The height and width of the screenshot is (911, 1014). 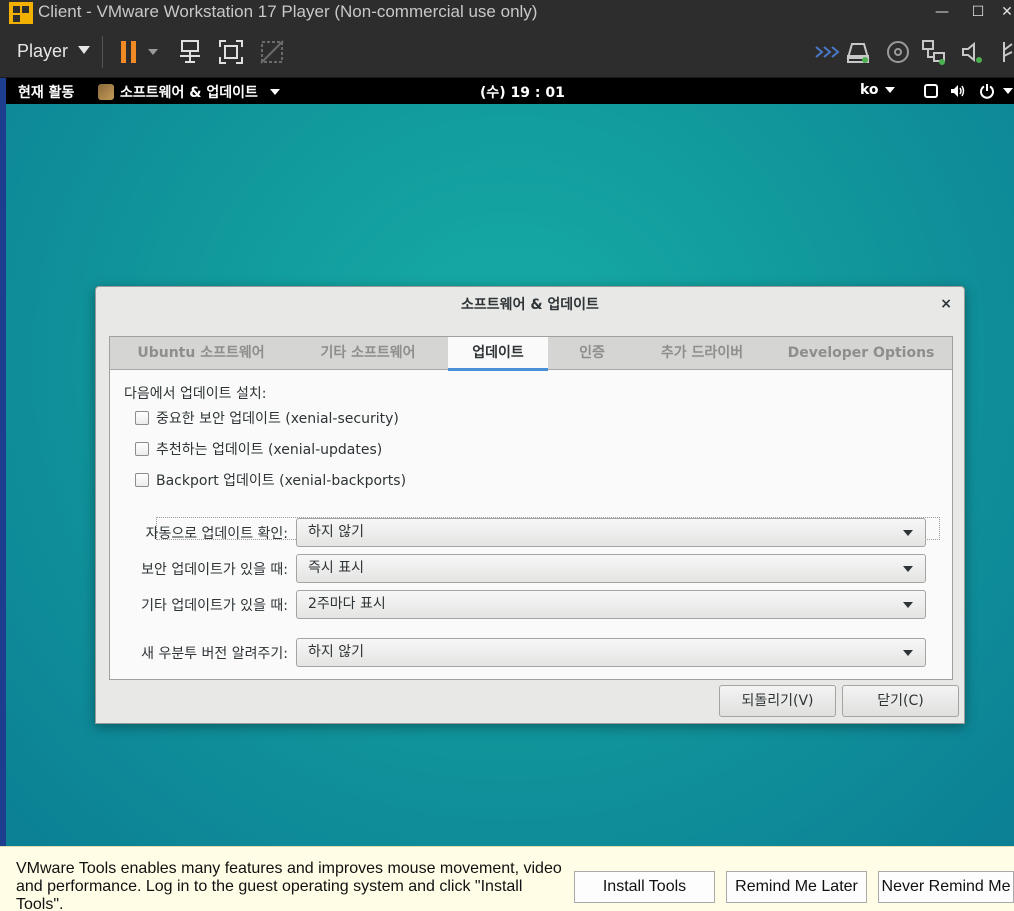 What do you see at coordinates (214, 654) in the screenshot?
I see `new-version-notify-label: 새 우분투 버전 알려주기:` at bounding box center [214, 654].